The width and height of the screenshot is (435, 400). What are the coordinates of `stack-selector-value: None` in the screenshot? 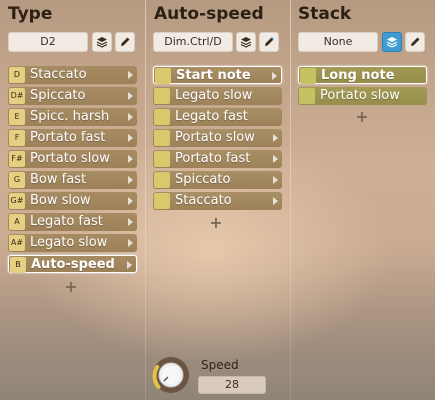 It's located at (338, 41).